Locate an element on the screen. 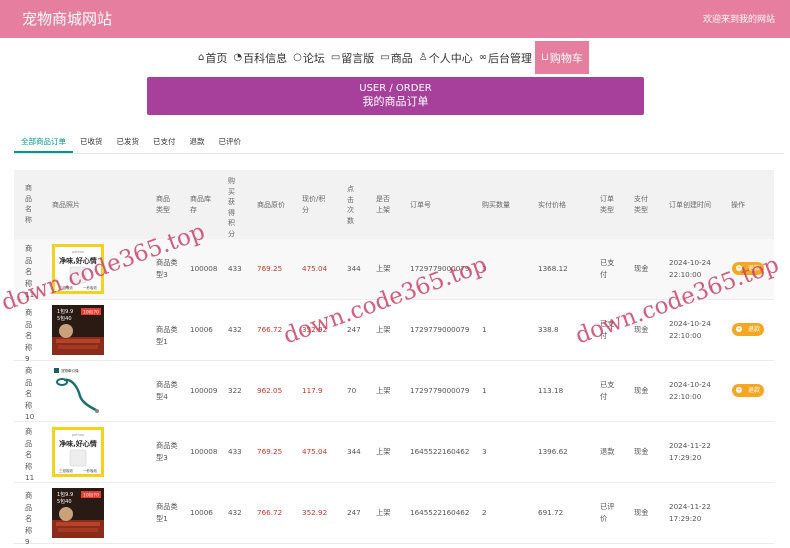 The width and height of the screenshot is (790, 548). compass-icon: ◔ is located at coordinates (238, 57).